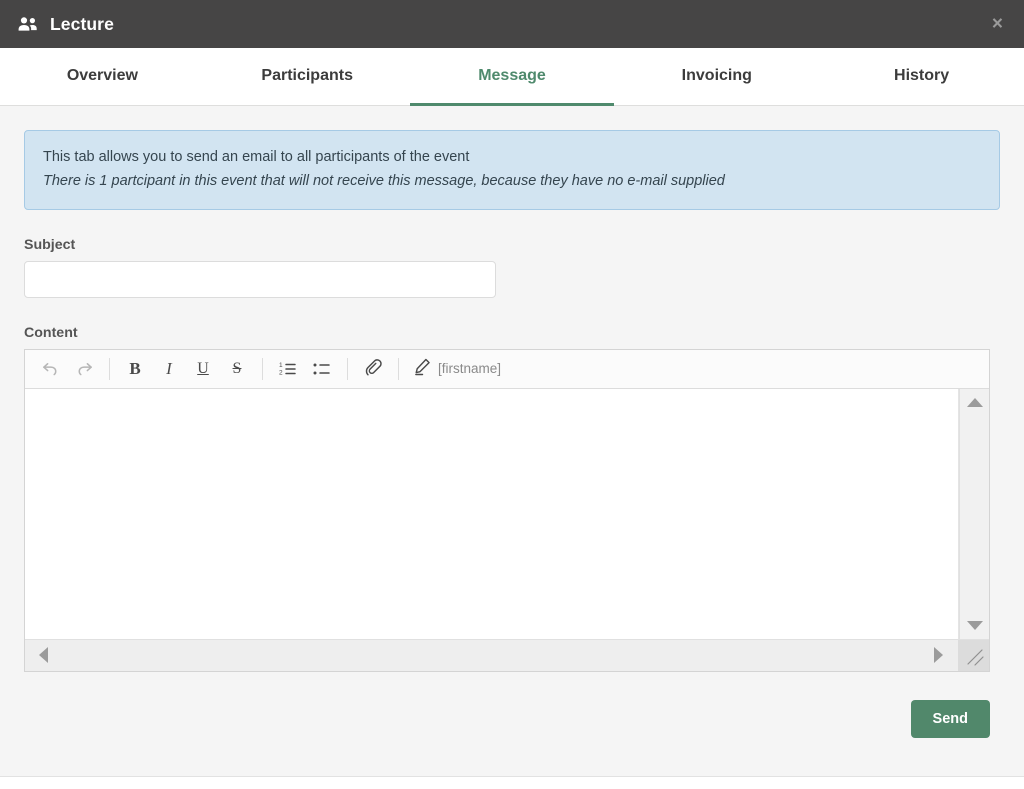 This screenshot has width=1024, height=789. Describe the element at coordinates (974, 402) in the screenshot. I see `scroll-up-icon` at that location.